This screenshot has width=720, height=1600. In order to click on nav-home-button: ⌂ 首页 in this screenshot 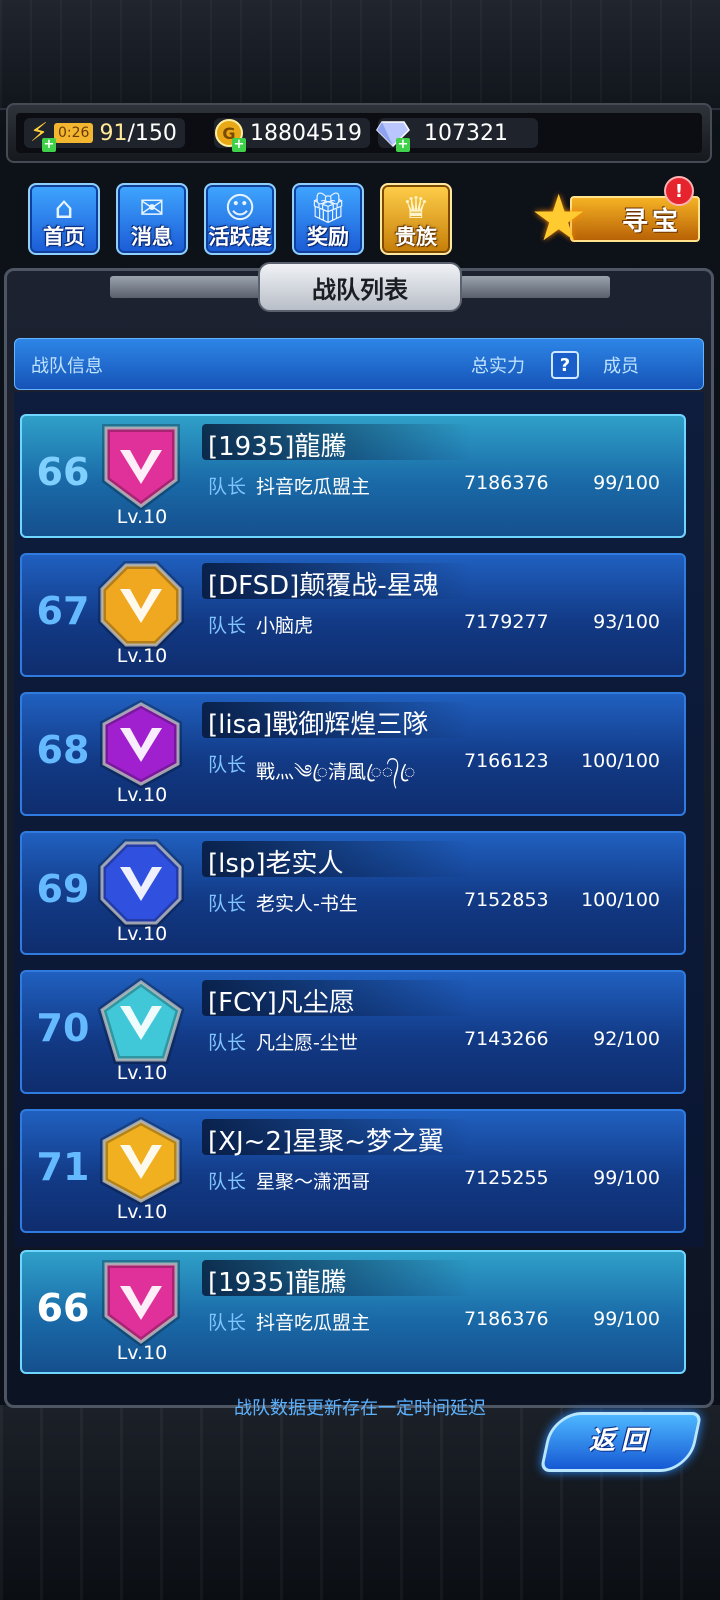, I will do `click(64, 219)`.